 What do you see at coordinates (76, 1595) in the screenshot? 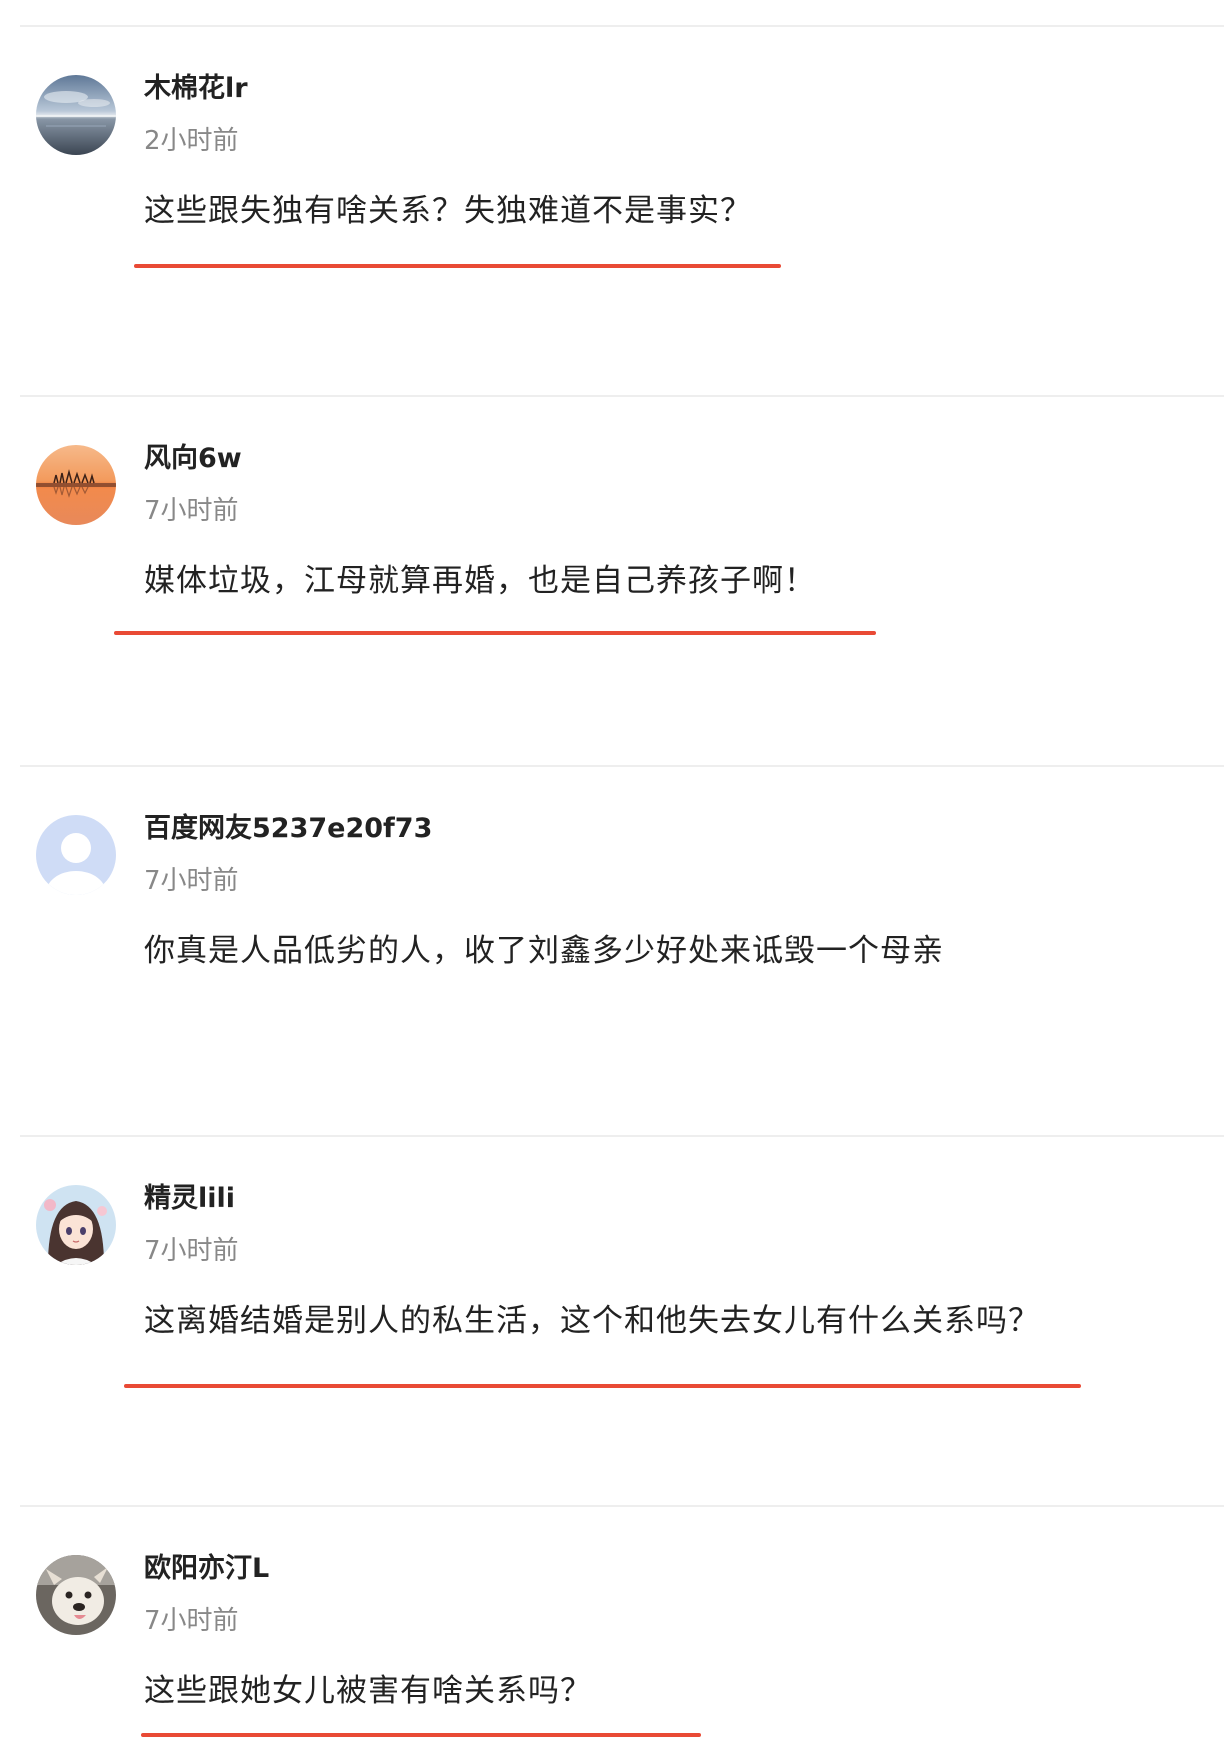
I see `dog-avatar-icon` at bounding box center [76, 1595].